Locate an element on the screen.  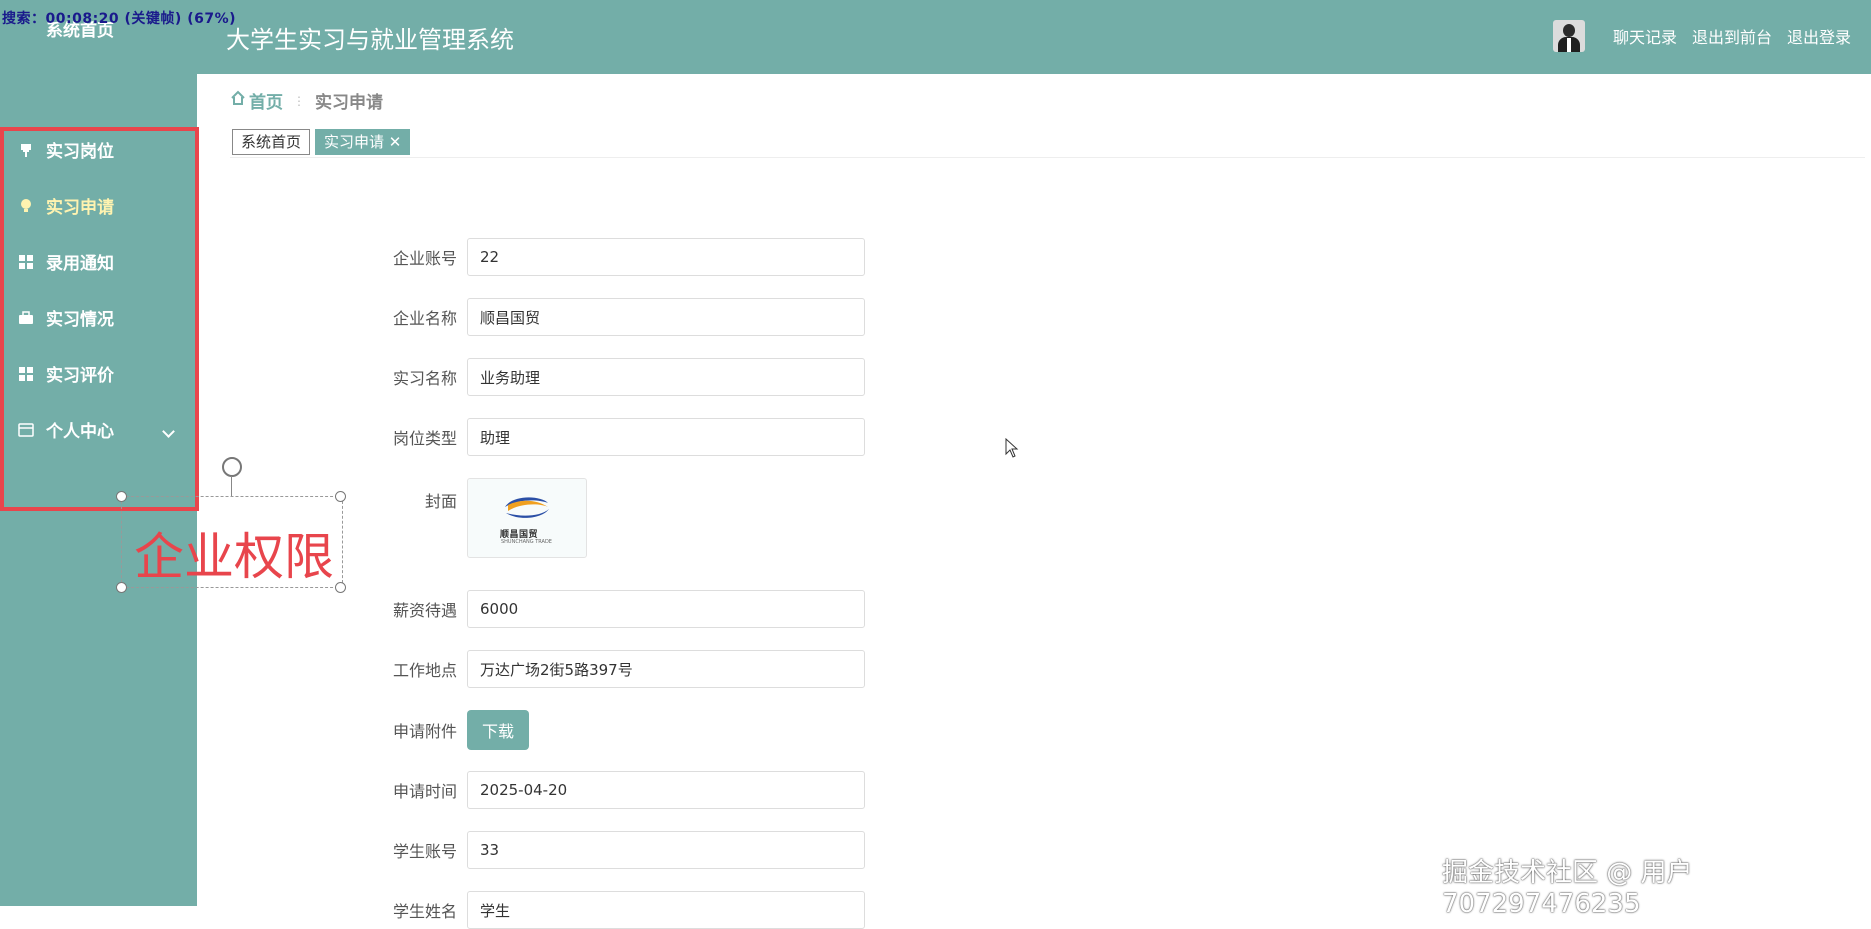
company-account-label: 企业账号 is located at coordinates (424, 258).